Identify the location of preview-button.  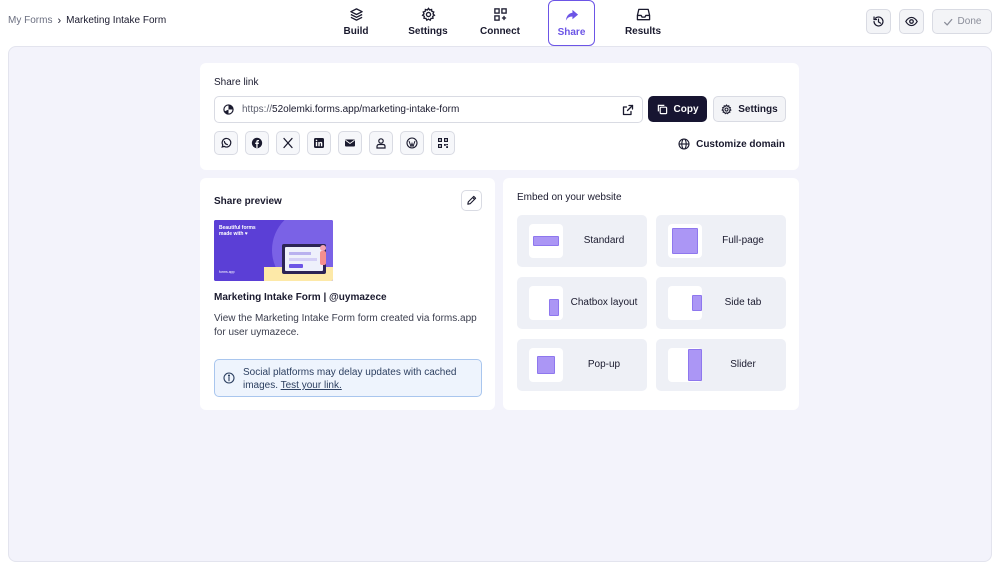
(911, 21).